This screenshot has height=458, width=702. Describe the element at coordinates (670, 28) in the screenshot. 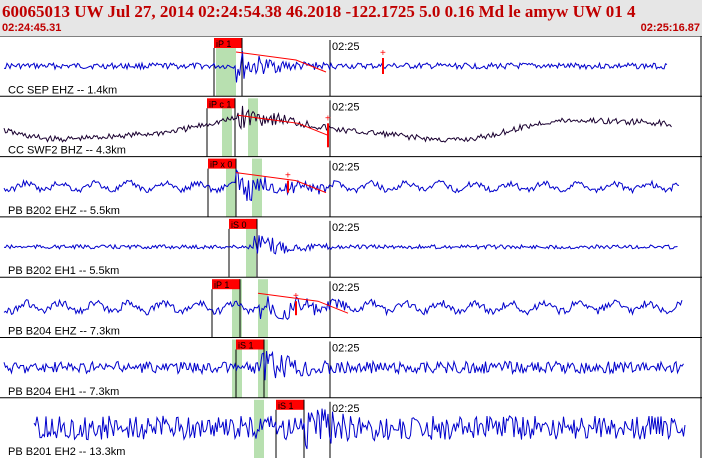

I see `end-time-label: 02:25:16.87` at that location.